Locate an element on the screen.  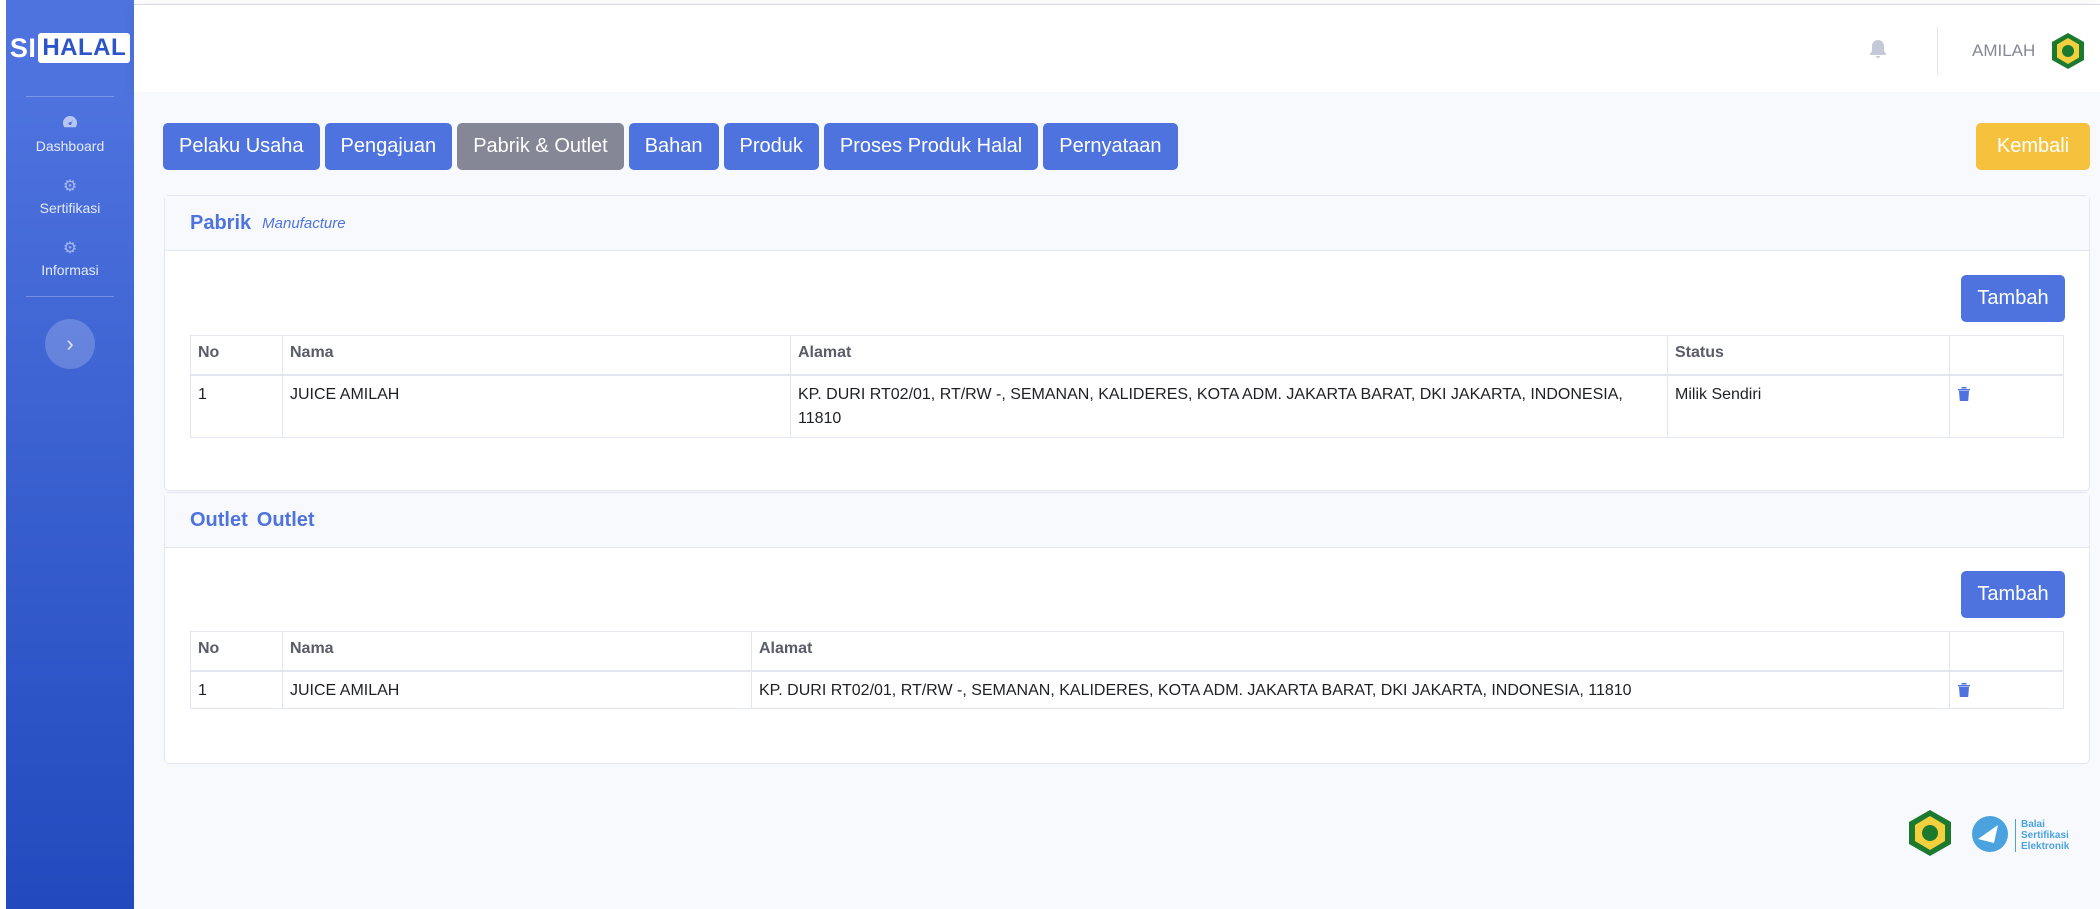
table-header-row: No Nama Alamat is located at coordinates (1127, 651).